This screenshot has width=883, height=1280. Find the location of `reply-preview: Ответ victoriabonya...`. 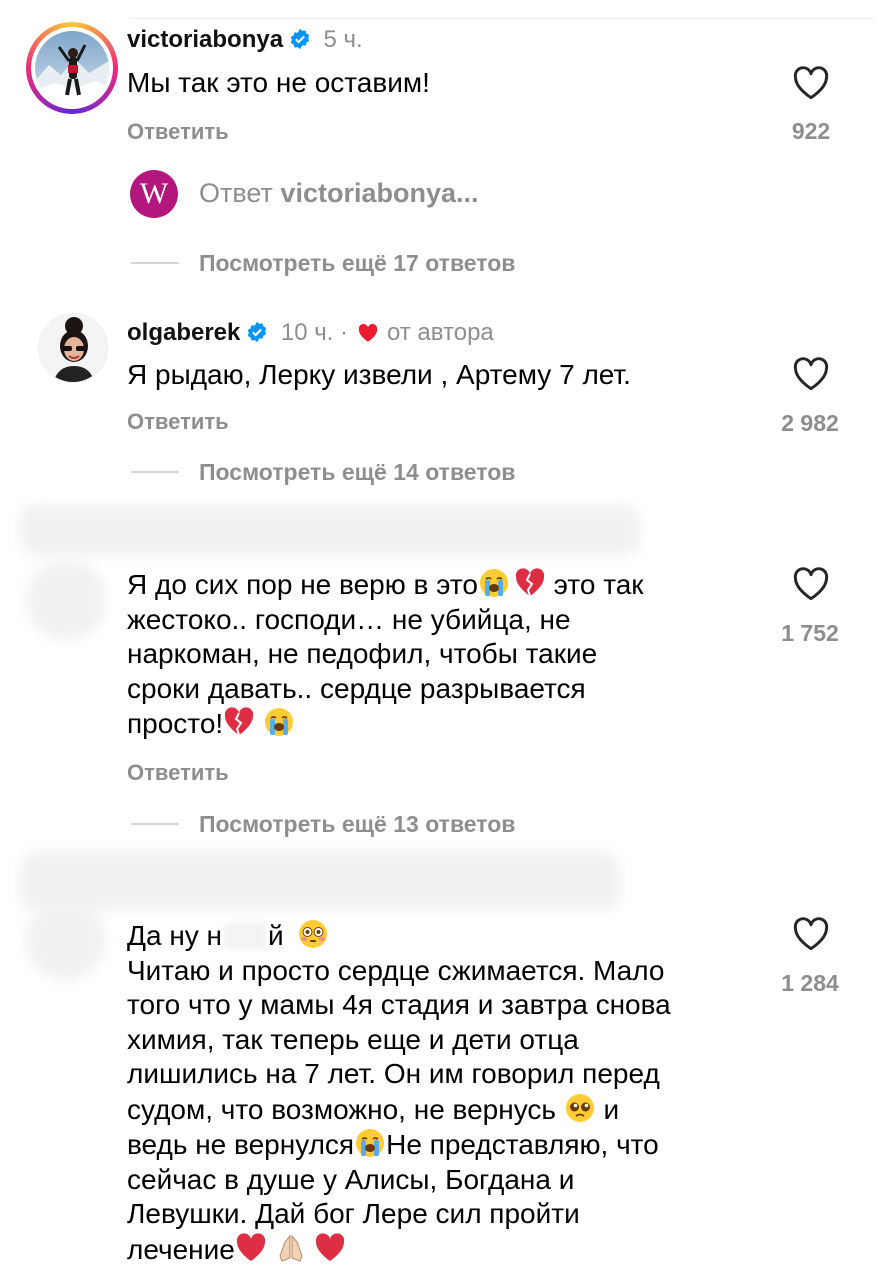

reply-preview: Ответ victoriabonya... is located at coordinates (338, 193).